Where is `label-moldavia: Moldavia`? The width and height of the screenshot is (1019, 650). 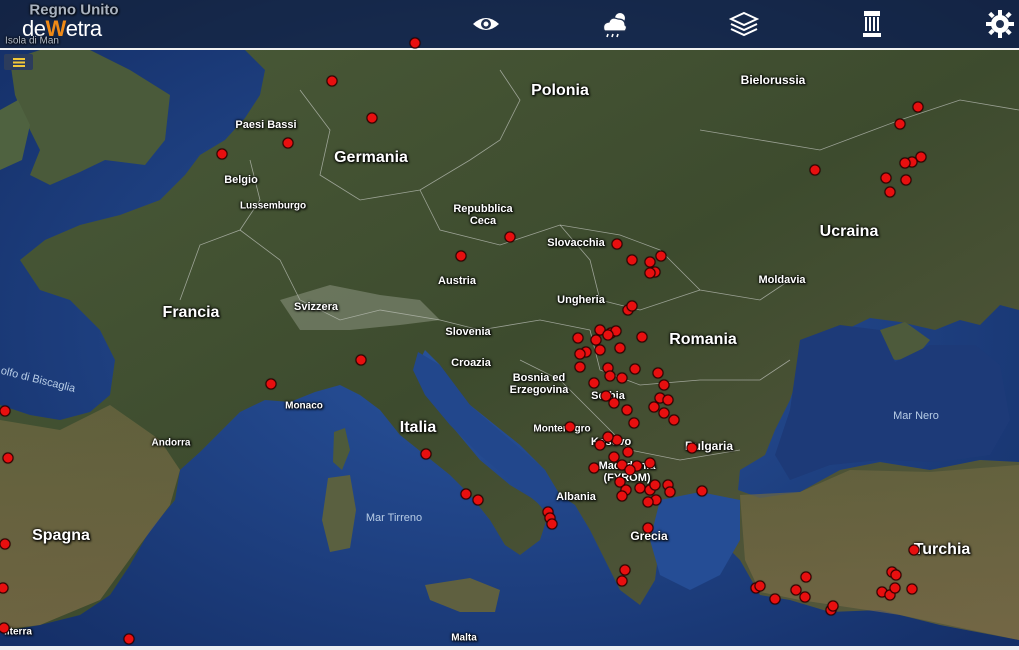
label-moldavia: Moldavia is located at coordinates (782, 280).